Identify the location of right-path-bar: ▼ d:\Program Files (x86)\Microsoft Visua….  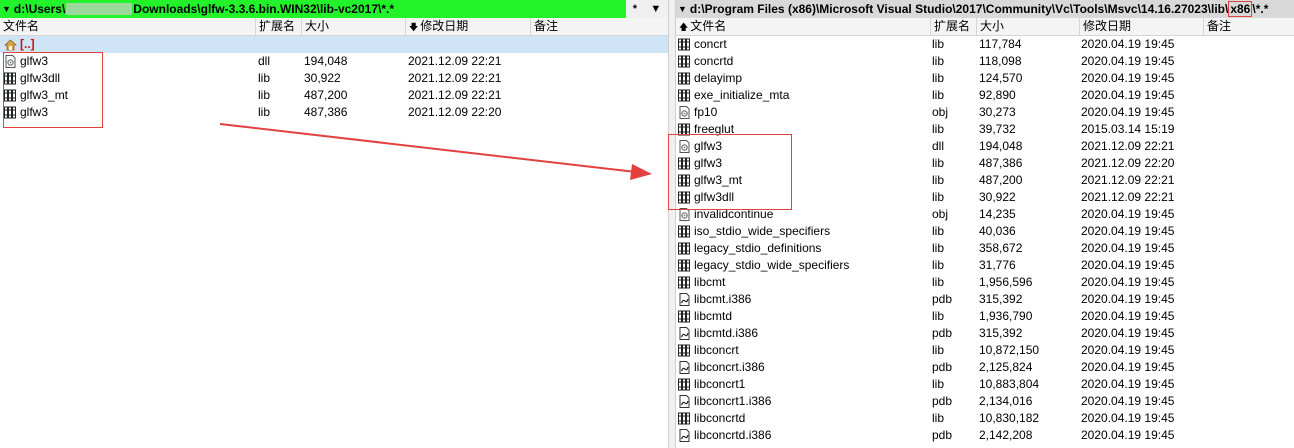
(985, 9).